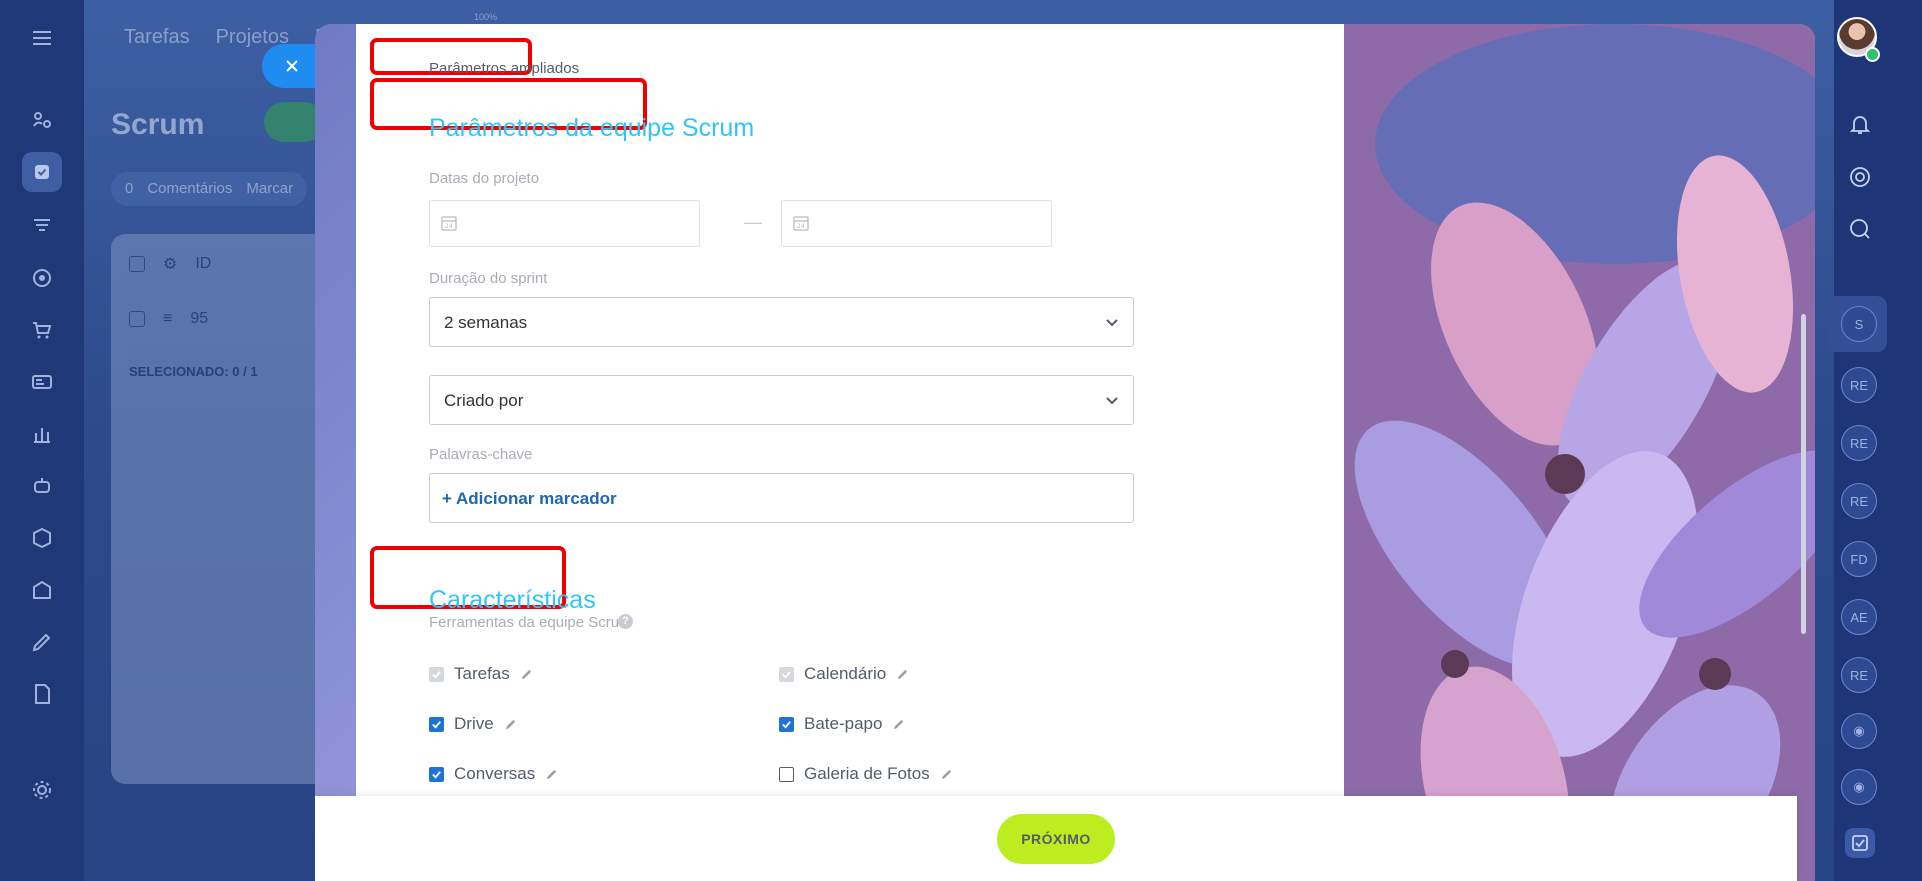  I want to click on close-icon, so click(292, 66).